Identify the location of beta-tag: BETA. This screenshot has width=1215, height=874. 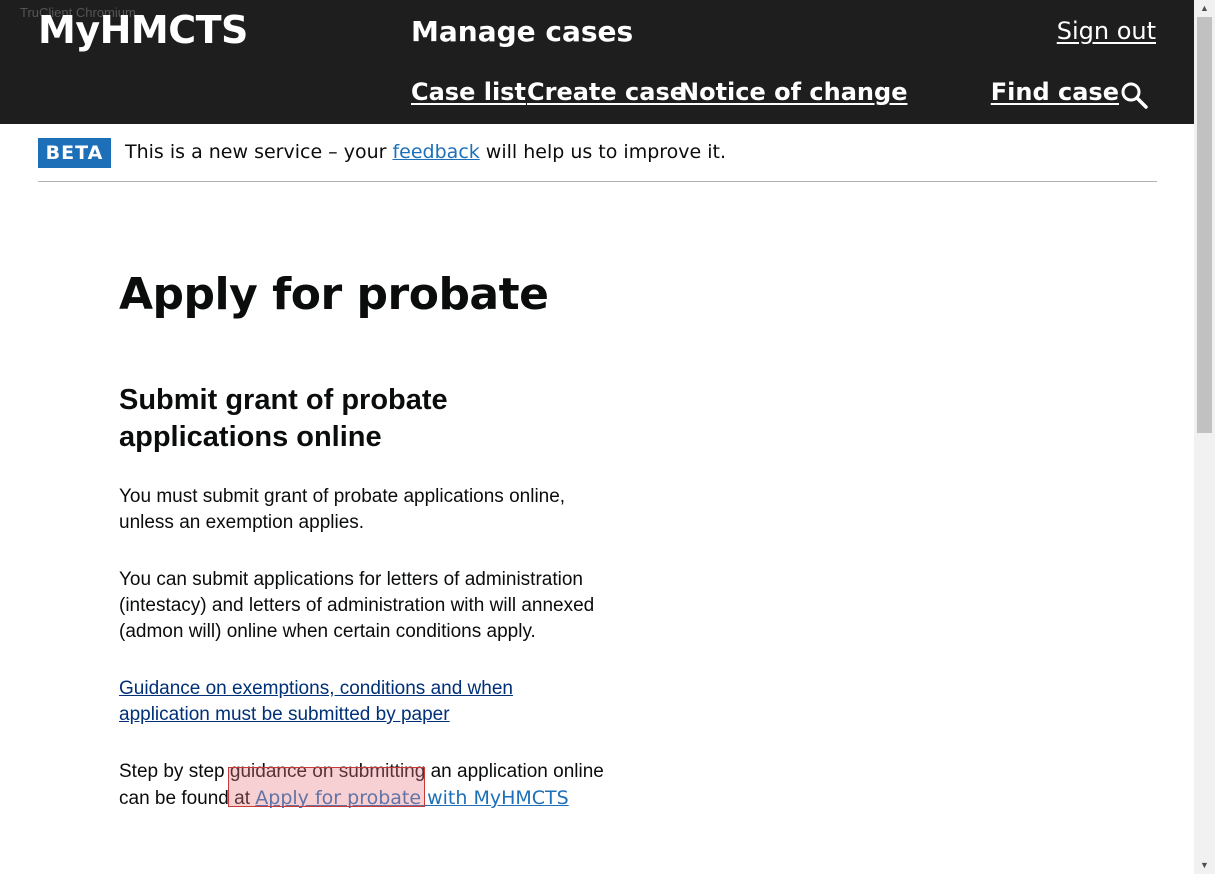
(74, 153).